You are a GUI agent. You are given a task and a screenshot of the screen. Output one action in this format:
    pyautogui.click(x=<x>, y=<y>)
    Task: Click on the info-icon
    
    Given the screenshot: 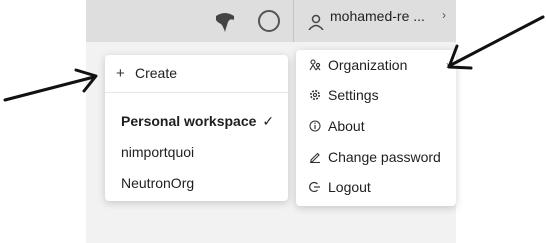 What is the action you would take?
    pyautogui.click(x=315, y=126)
    